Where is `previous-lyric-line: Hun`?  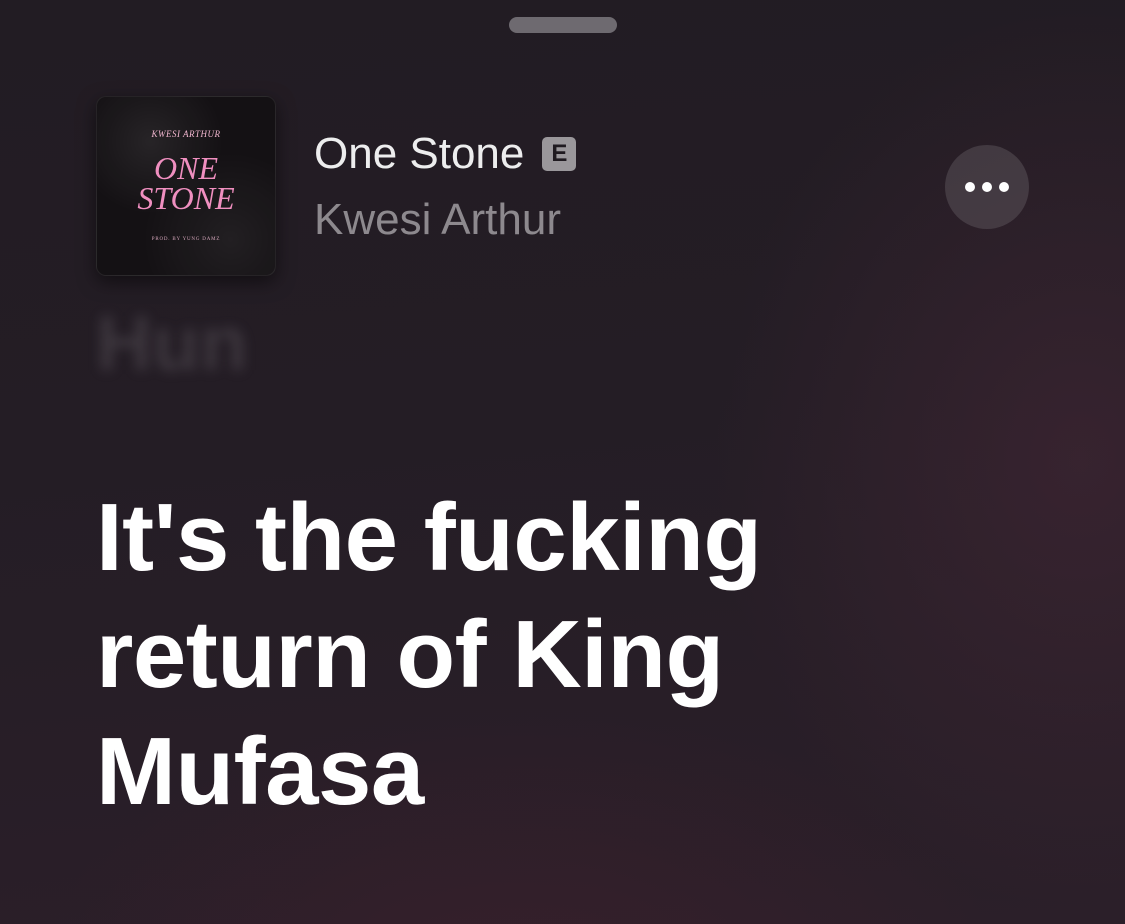
previous-lyric-line: Hun is located at coordinates (172, 343).